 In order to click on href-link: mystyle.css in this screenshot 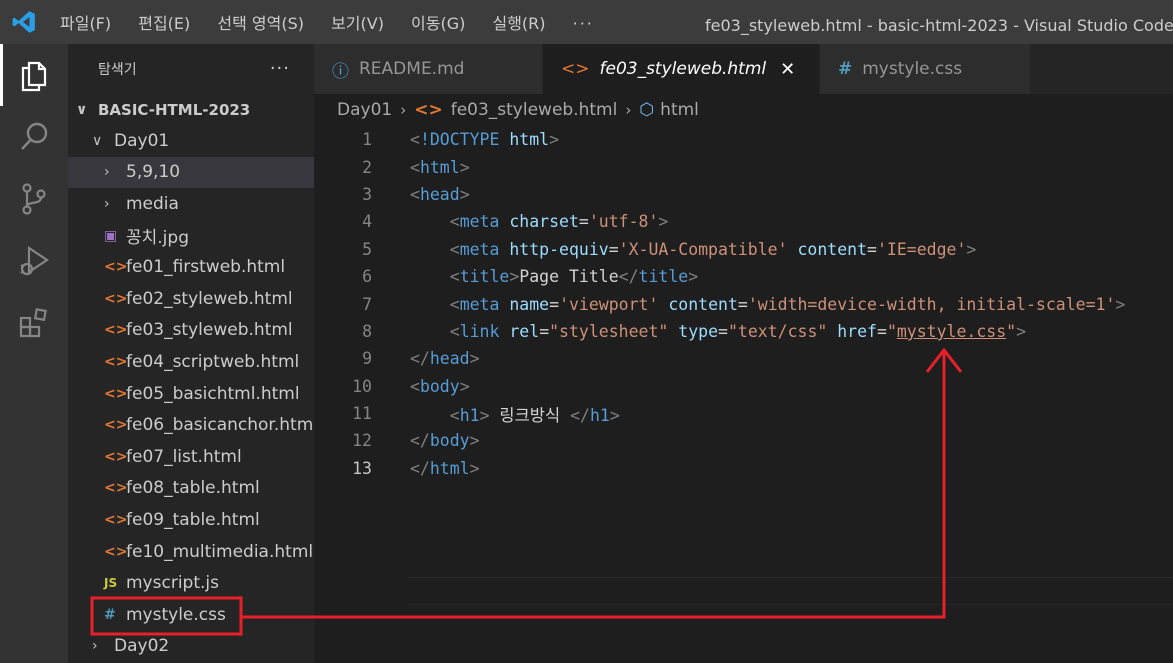, I will do `click(951, 331)`.